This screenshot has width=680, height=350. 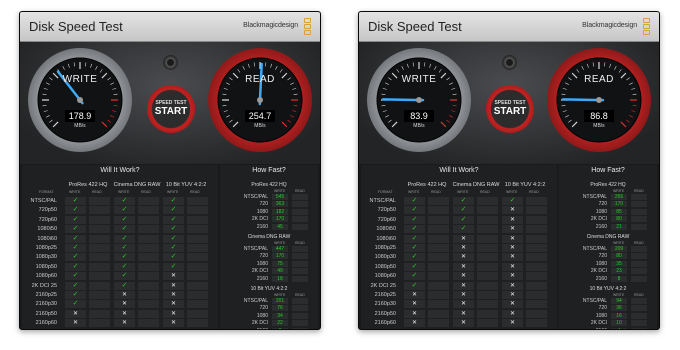 What do you see at coordinates (608, 289) in the screenshot?
I see `speed-group-header: 10 Bit YUV 4:2:2` at bounding box center [608, 289].